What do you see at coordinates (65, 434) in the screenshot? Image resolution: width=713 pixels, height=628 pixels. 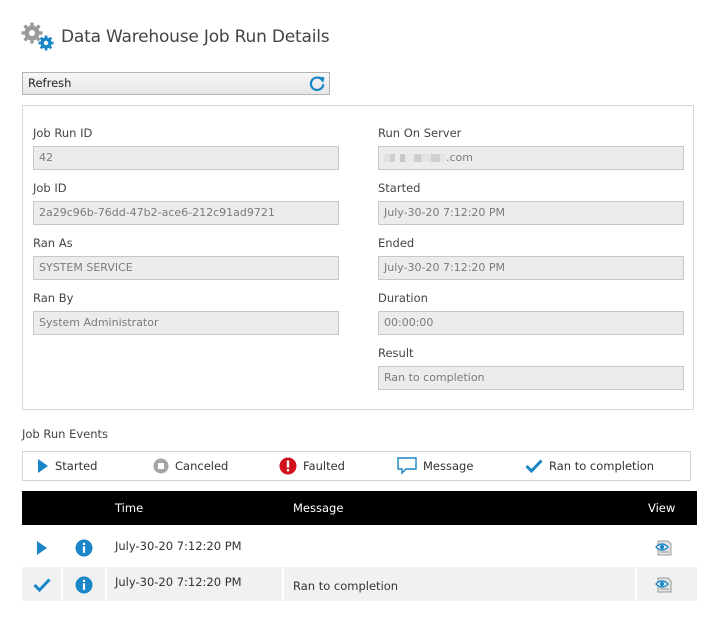 I see `job-run-events-title: Job Run Events` at bounding box center [65, 434].